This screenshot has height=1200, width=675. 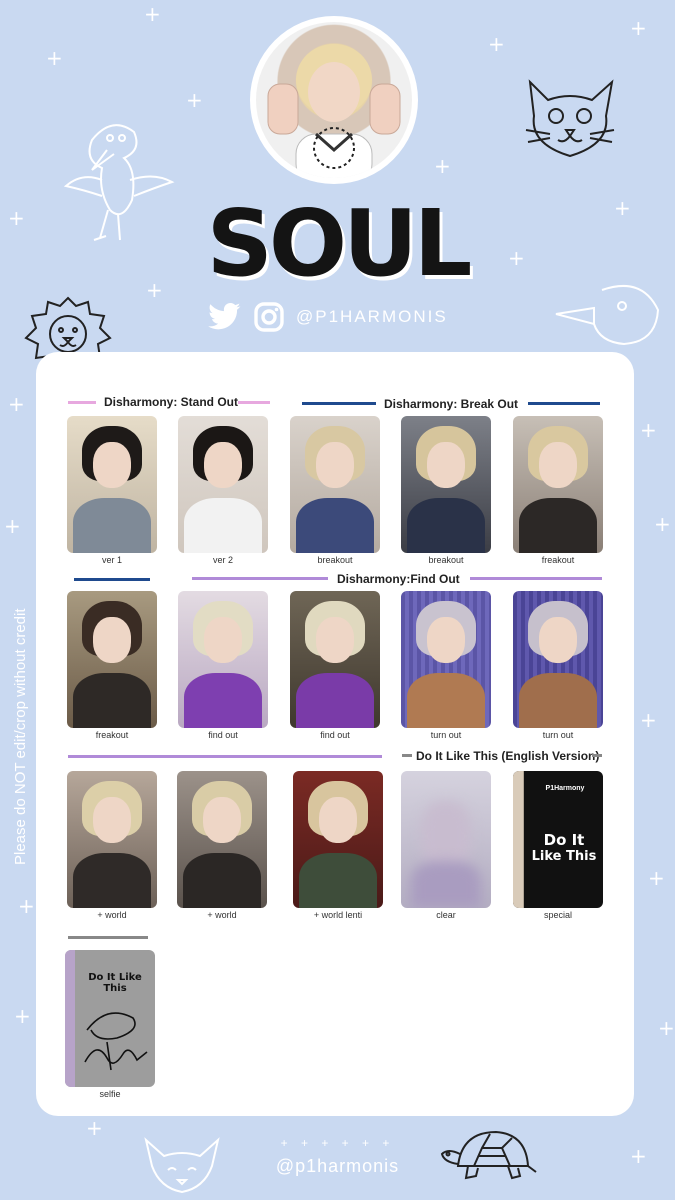 What do you see at coordinates (116, 1041) in the screenshot?
I see `signature` at bounding box center [116, 1041].